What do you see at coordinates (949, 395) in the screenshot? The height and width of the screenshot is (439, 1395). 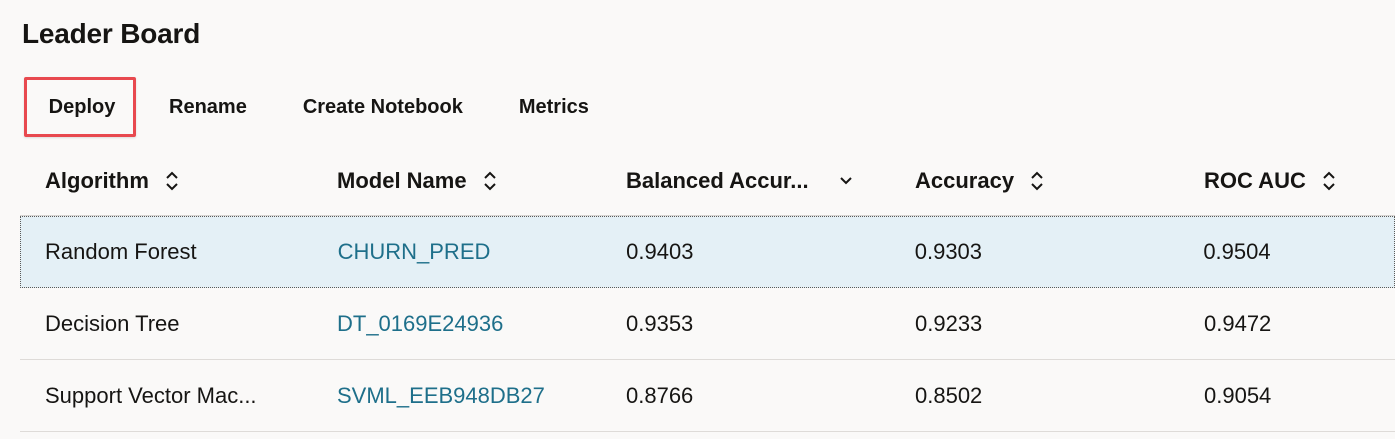 I see `accuracy-cell: 0.8502` at bounding box center [949, 395].